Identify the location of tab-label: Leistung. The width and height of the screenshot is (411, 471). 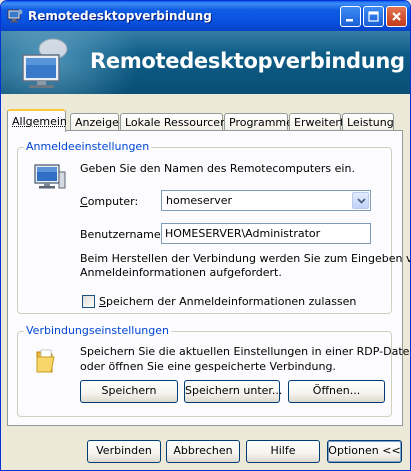
(370, 122).